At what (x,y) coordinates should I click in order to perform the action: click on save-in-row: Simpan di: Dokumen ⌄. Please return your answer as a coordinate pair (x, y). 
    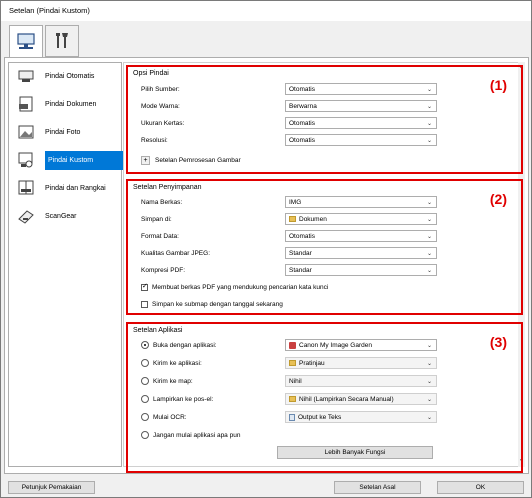
    Looking at the image, I should click on (291, 219).